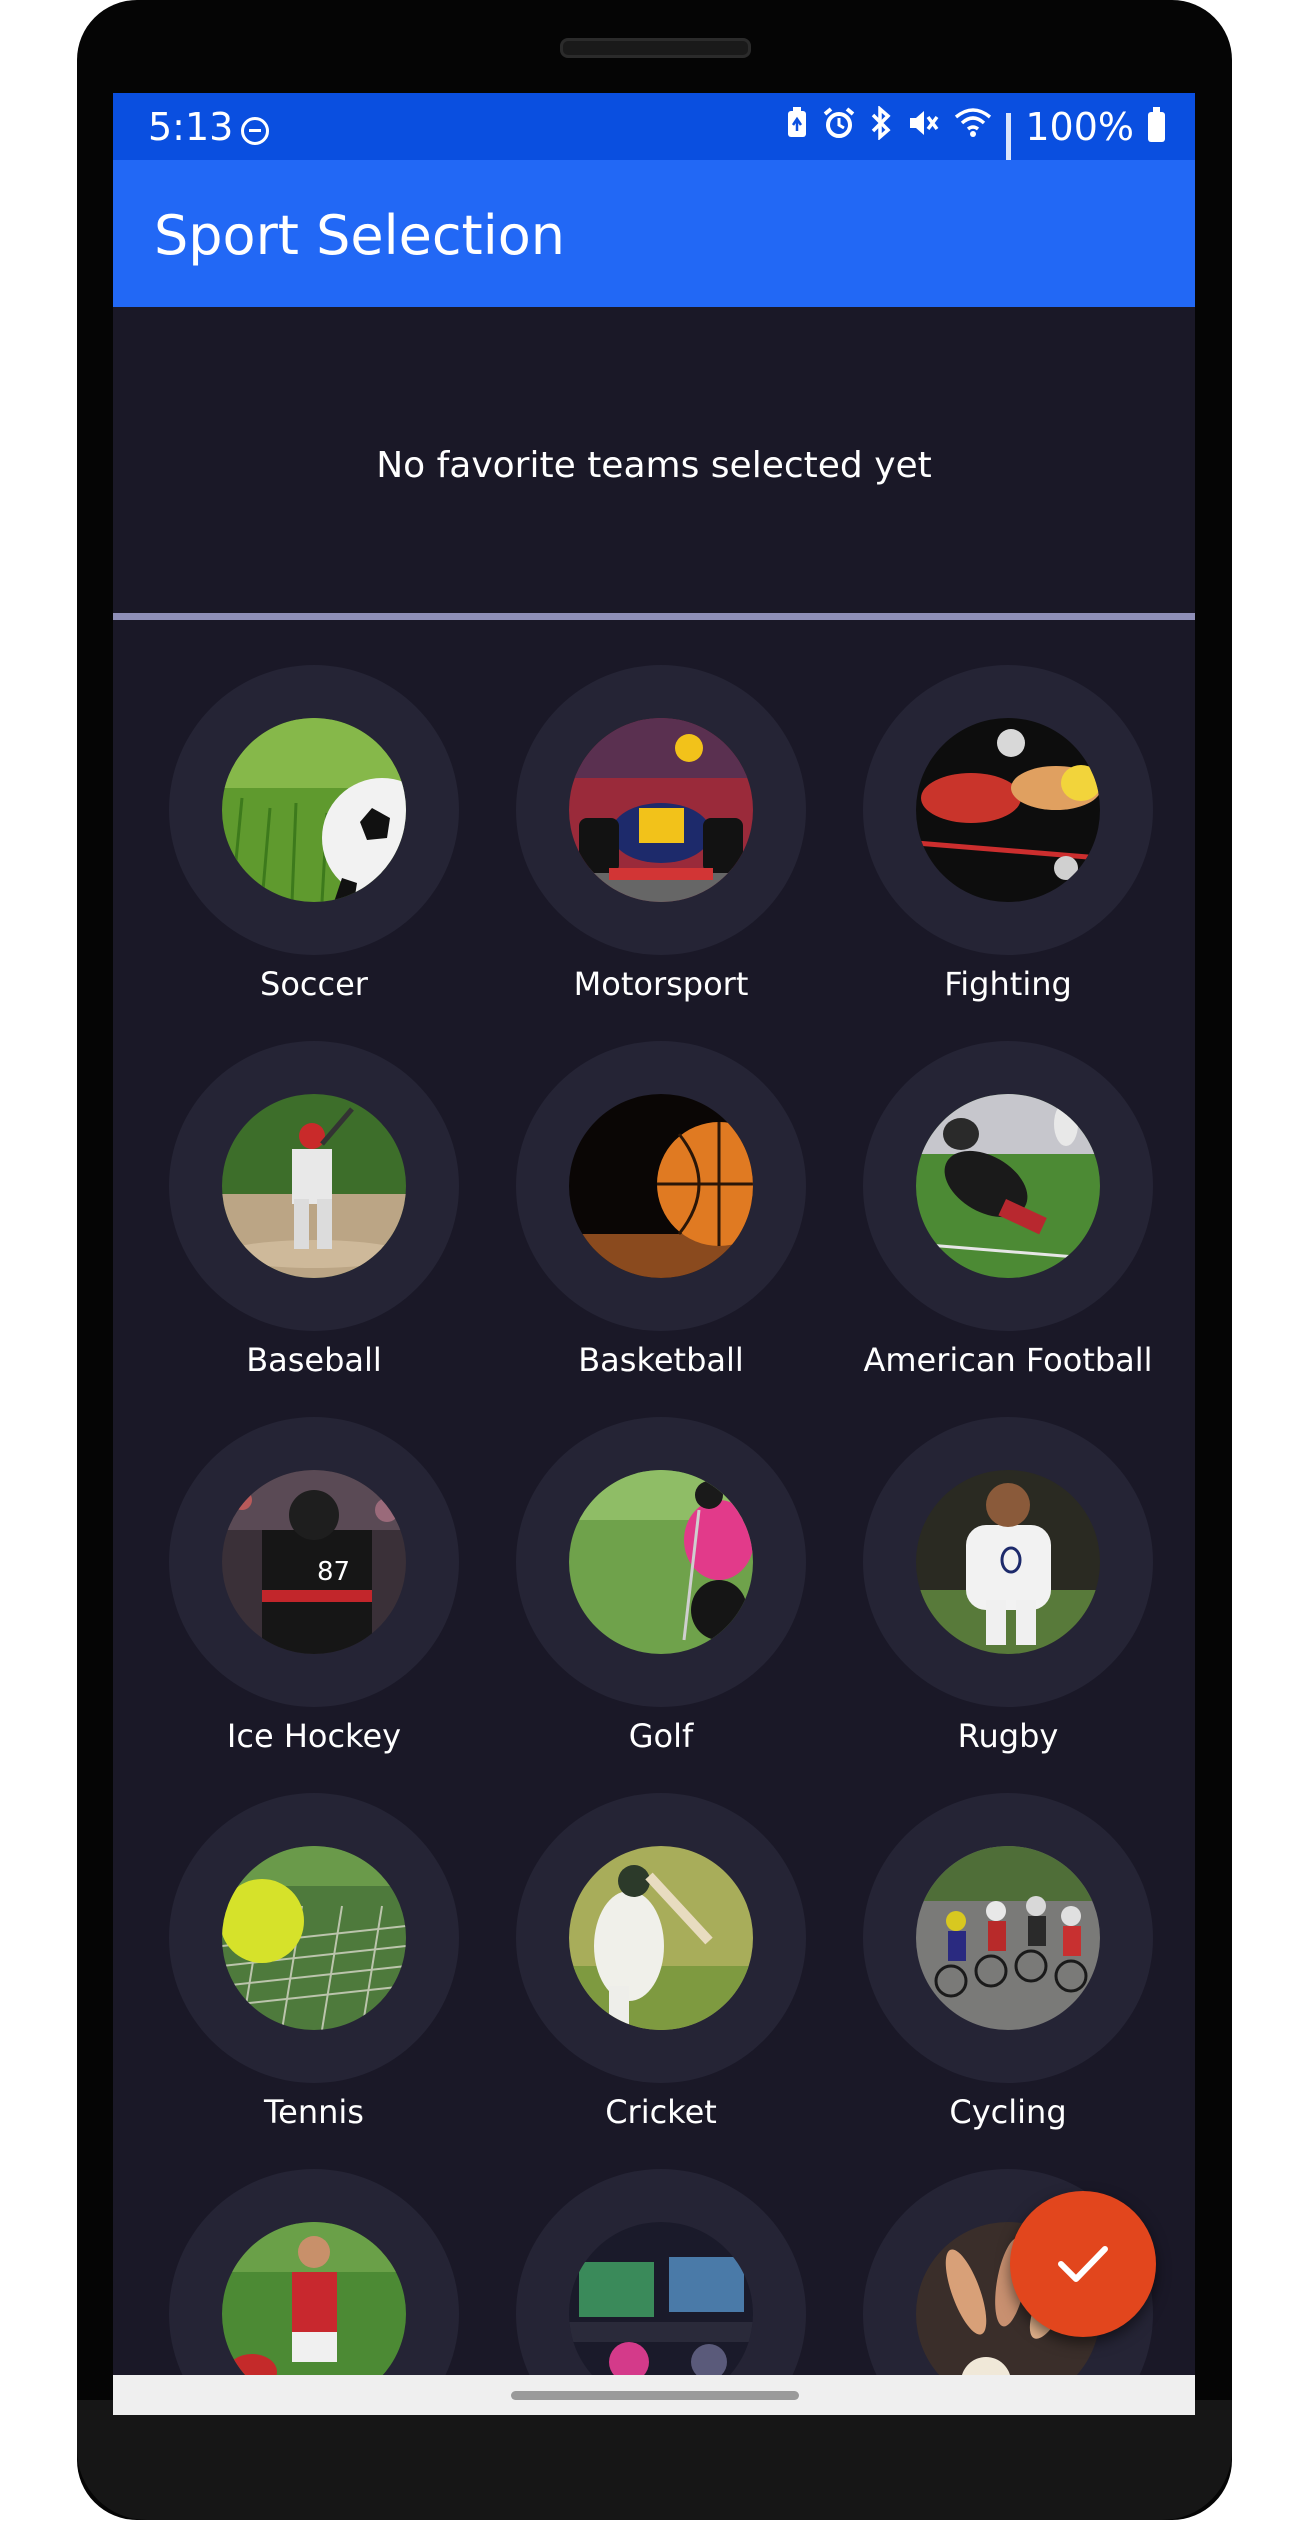 Image resolution: width=1305 pixels, height=2526 pixels. I want to click on alarm-icon, so click(839, 127).